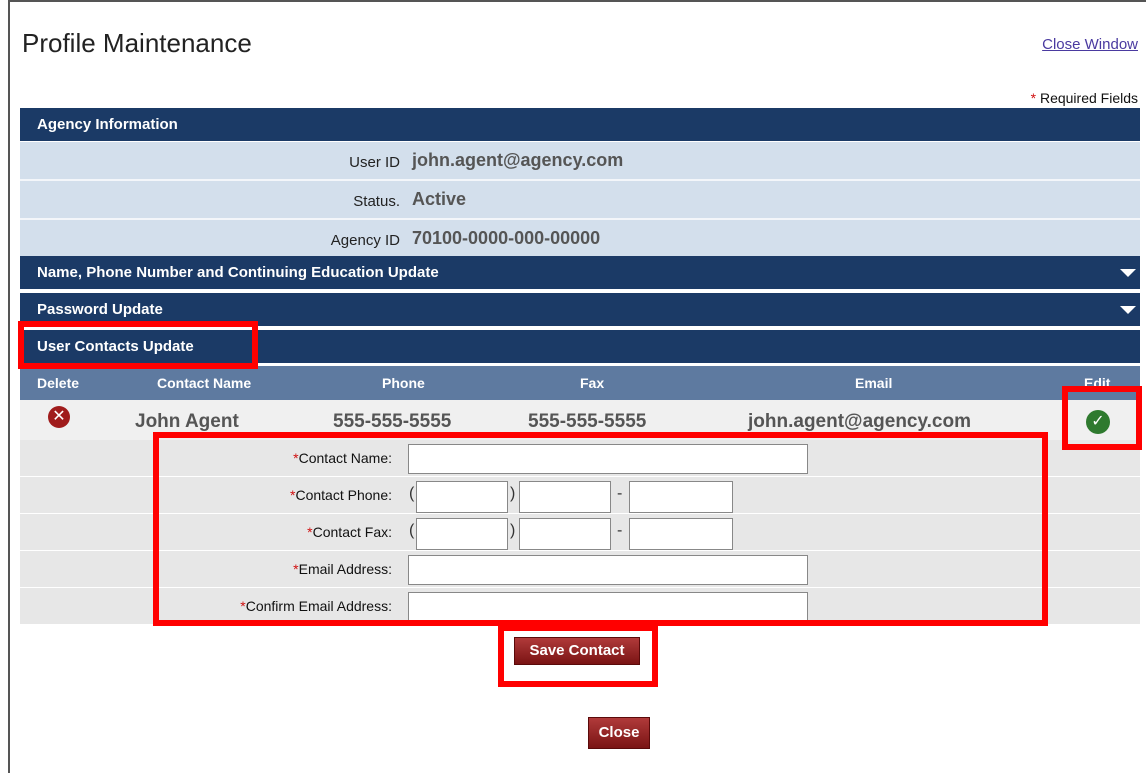 The width and height of the screenshot is (1146, 773). What do you see at coordinates (580, 200) in the screenshot?
I see `status-row: Status. Active` at bounding box center [580, 200].